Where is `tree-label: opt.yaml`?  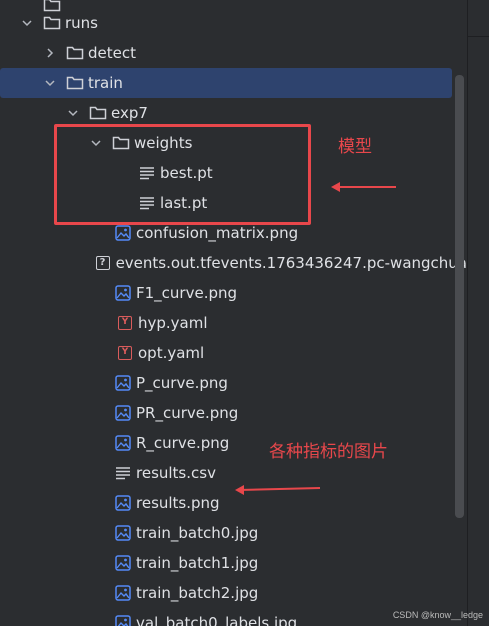
tree-label: opt.yaml is located at coordinates (171, 353).